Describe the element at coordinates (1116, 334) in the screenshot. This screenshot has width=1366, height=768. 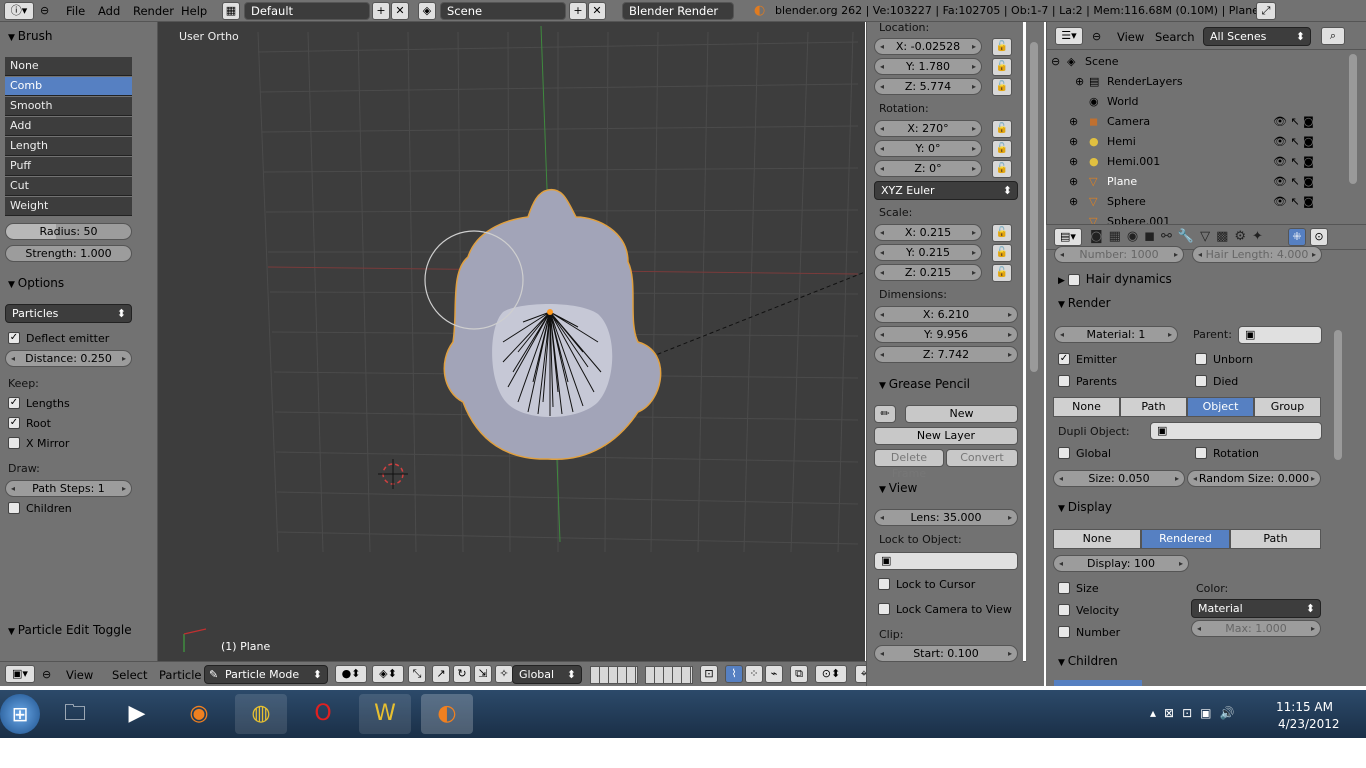
I see `material-field: Material: 1` at that location.